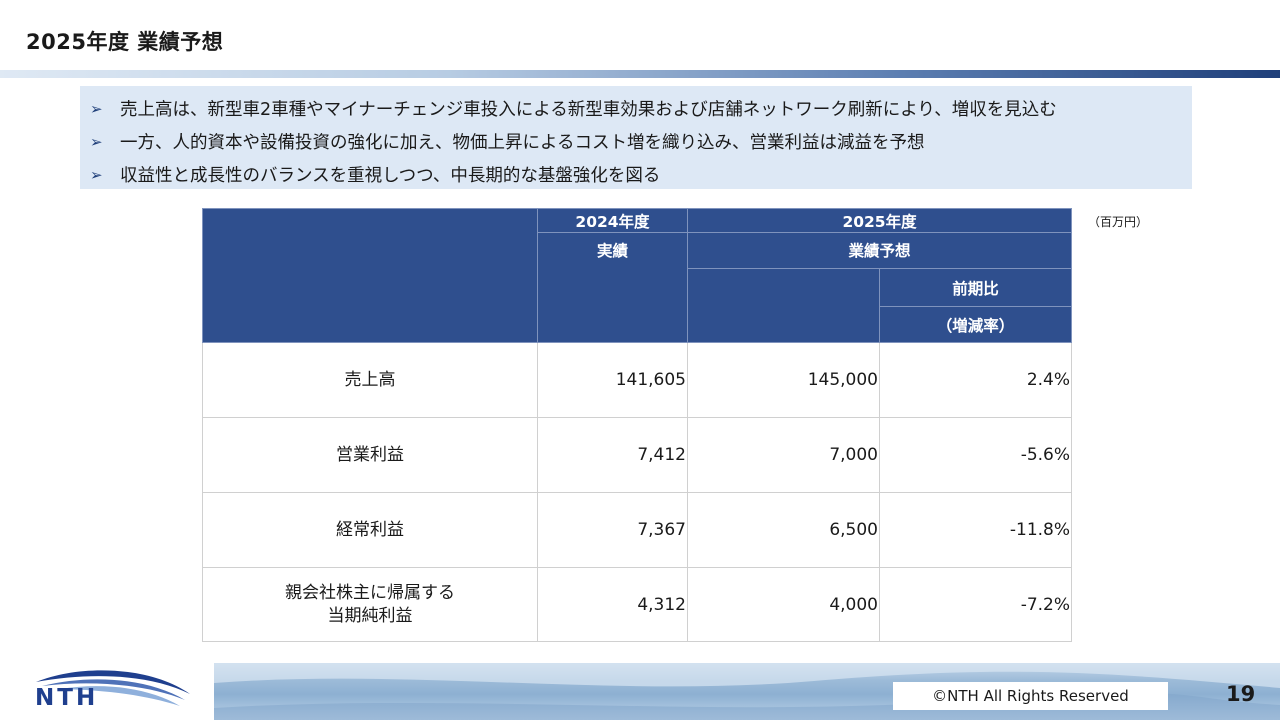  I want to click on table-row: 営業利益 7,412 7,000 -5.6%, so click(637, 455).